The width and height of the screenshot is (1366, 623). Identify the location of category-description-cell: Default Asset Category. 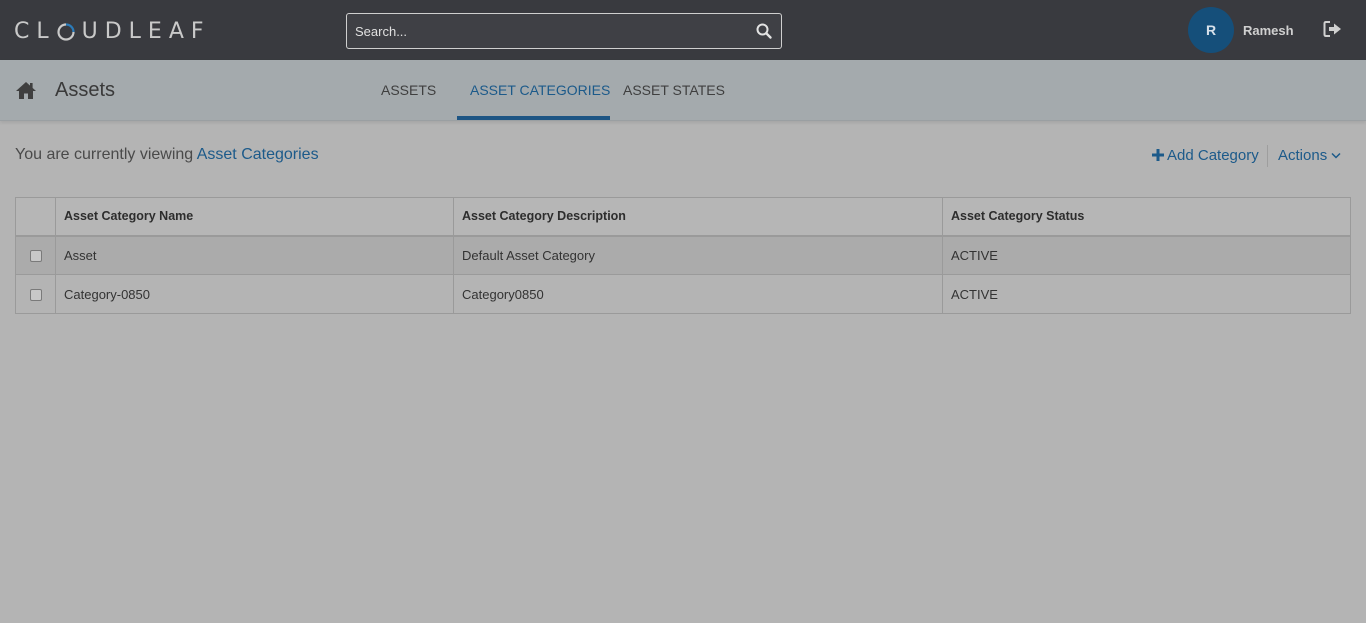
(698, 254).